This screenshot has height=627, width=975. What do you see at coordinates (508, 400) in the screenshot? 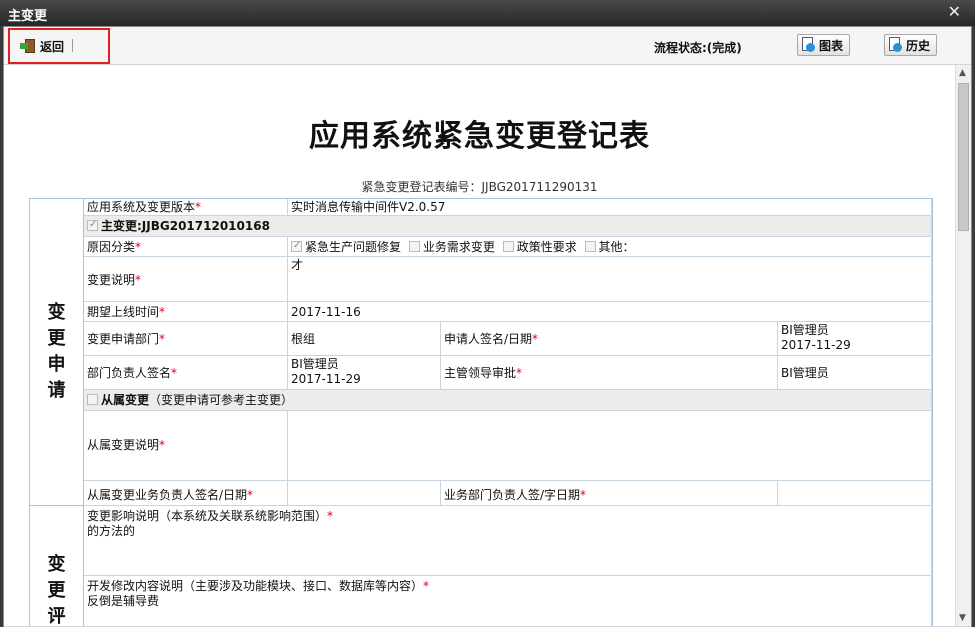
I see `sub-change-row: 从属变更（变更申请可参考主变更）` at bounding box center [508, 400].